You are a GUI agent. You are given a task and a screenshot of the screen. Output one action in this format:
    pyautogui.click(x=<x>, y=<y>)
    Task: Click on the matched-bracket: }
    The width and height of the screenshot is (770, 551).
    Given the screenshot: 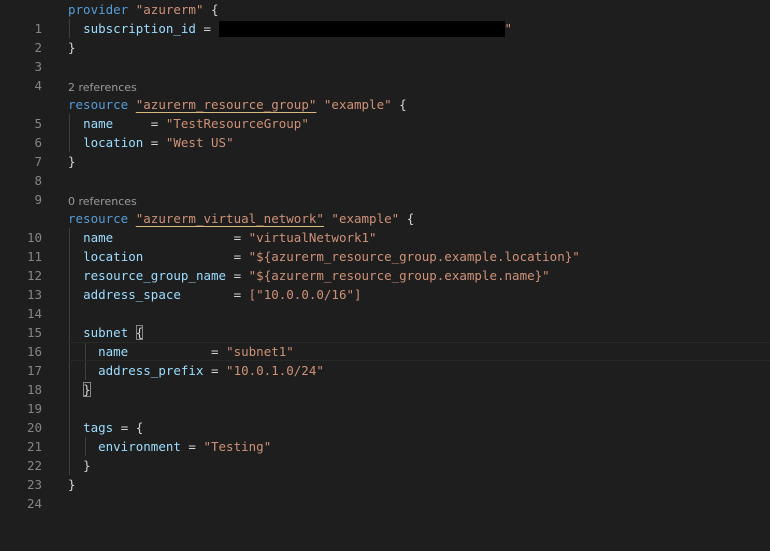 What is the action you would take?
    pyautogui.click(x=87, y=389)
    